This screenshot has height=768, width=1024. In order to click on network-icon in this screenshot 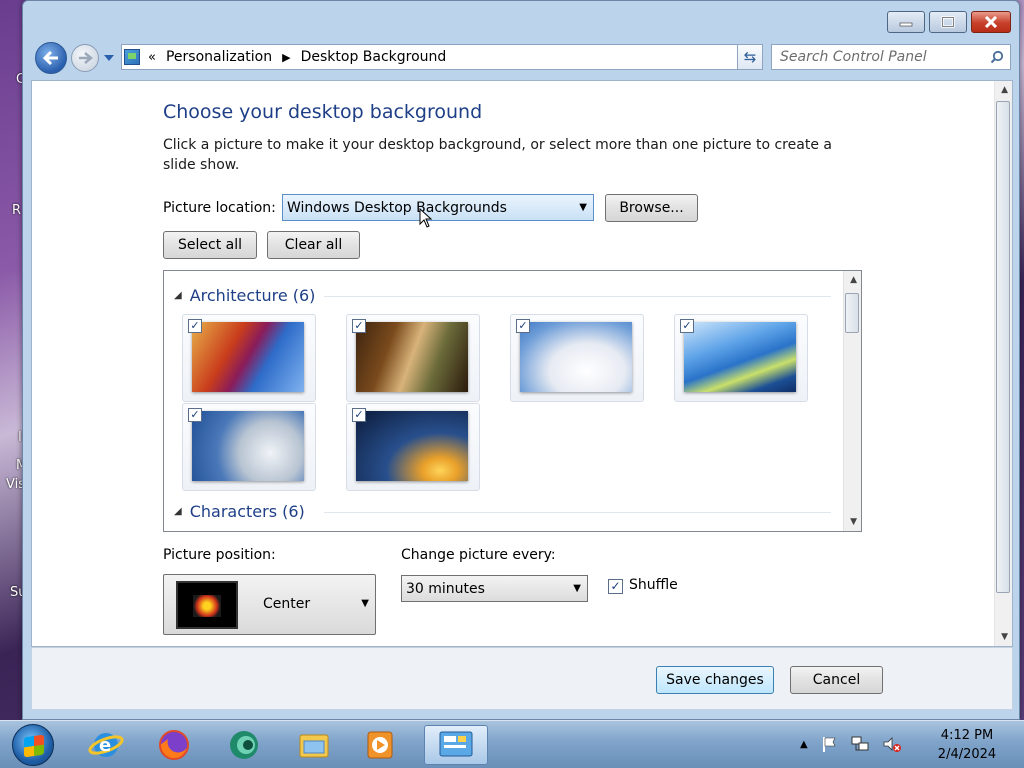, I will do `click(860, 744)`.